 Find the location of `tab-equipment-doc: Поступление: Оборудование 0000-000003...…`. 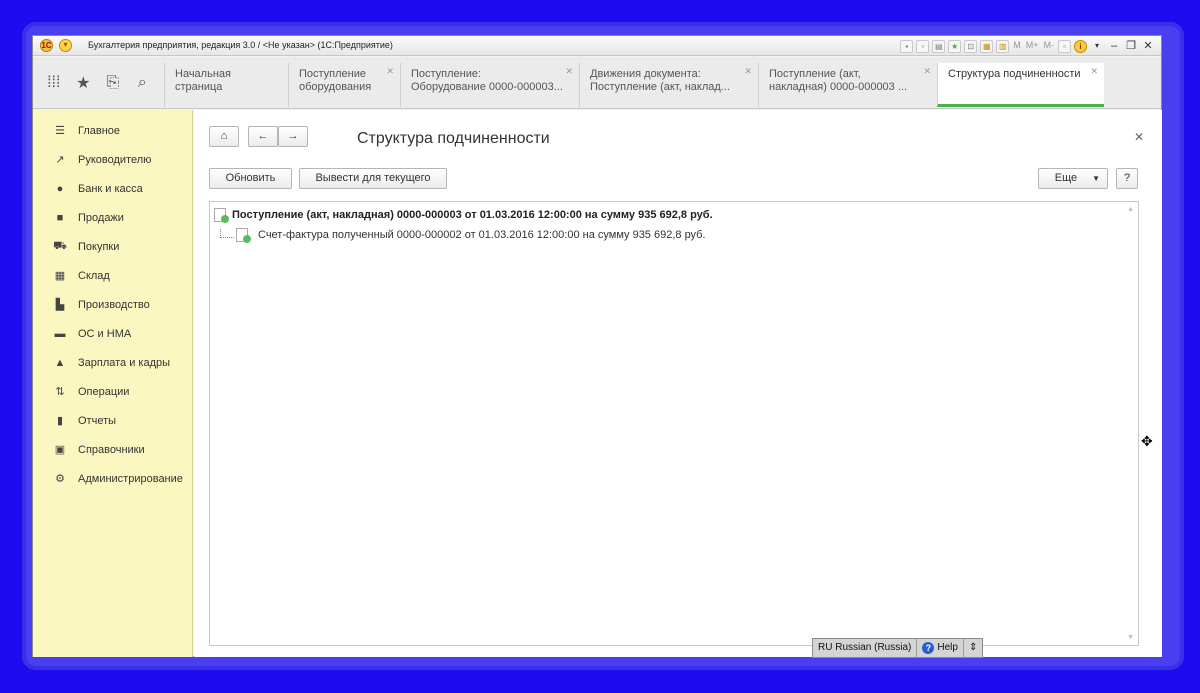

tab-equipment-doc: Поступление: Оборудование 0000-000003...… is located at coordinates (489, 85).